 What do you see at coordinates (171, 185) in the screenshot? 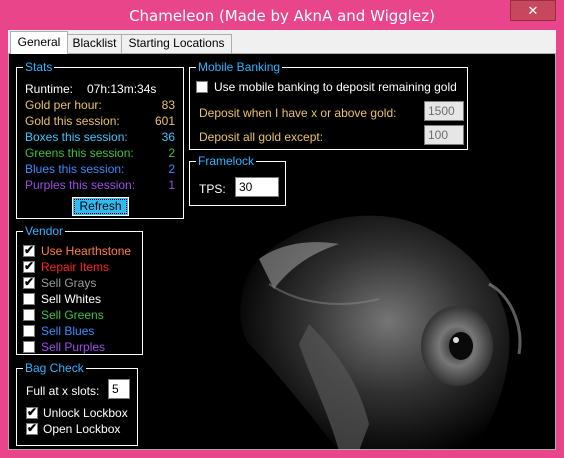
I see `stat-value: 1` at bounding box center [171, 185].